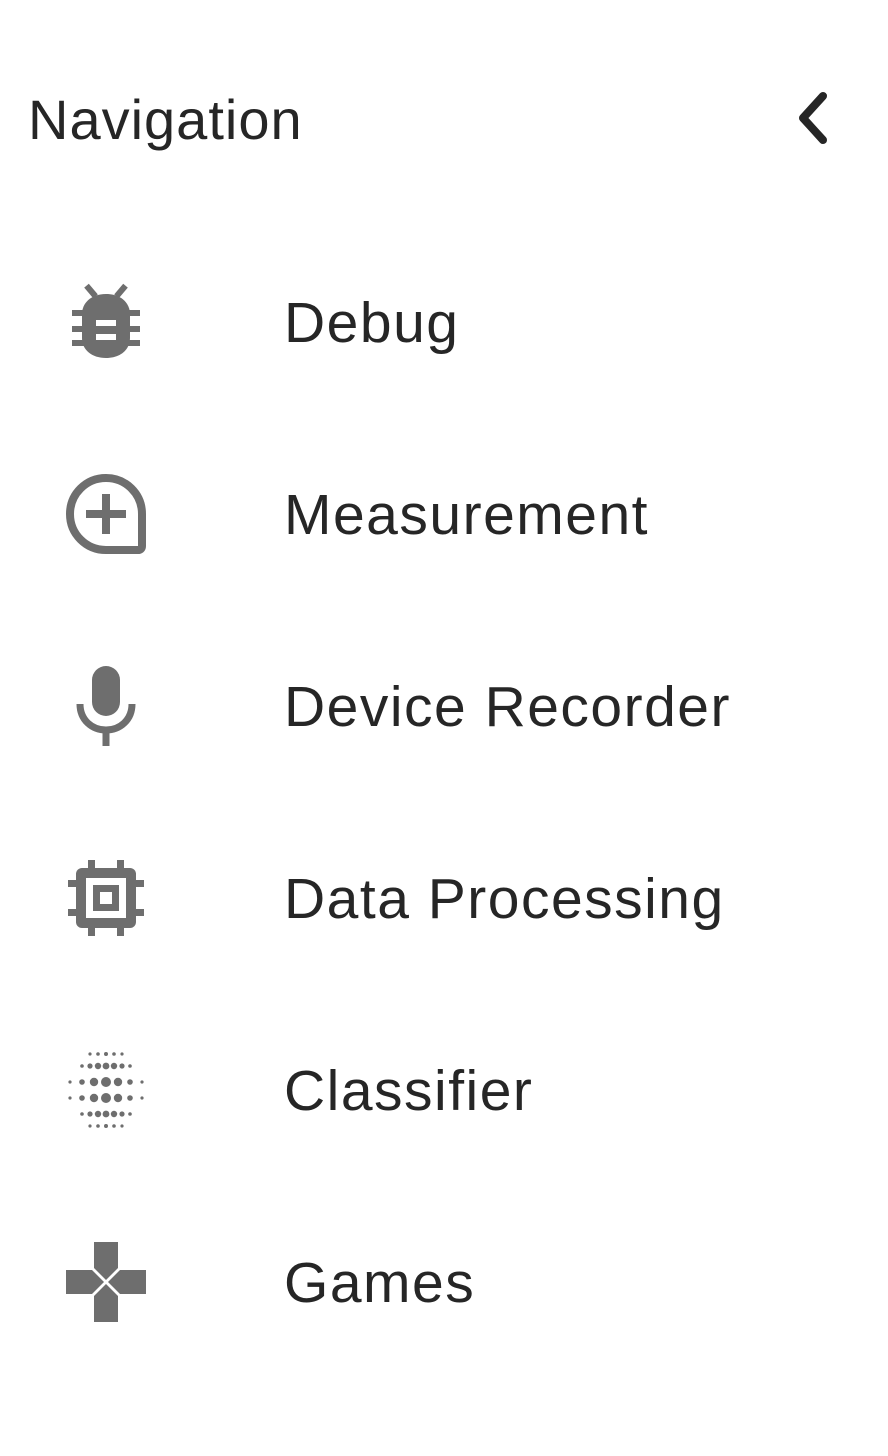 This screenshot has width=888, height=1456. I want to click on nav-item-classifier: Classifier, so click(444, 1090).